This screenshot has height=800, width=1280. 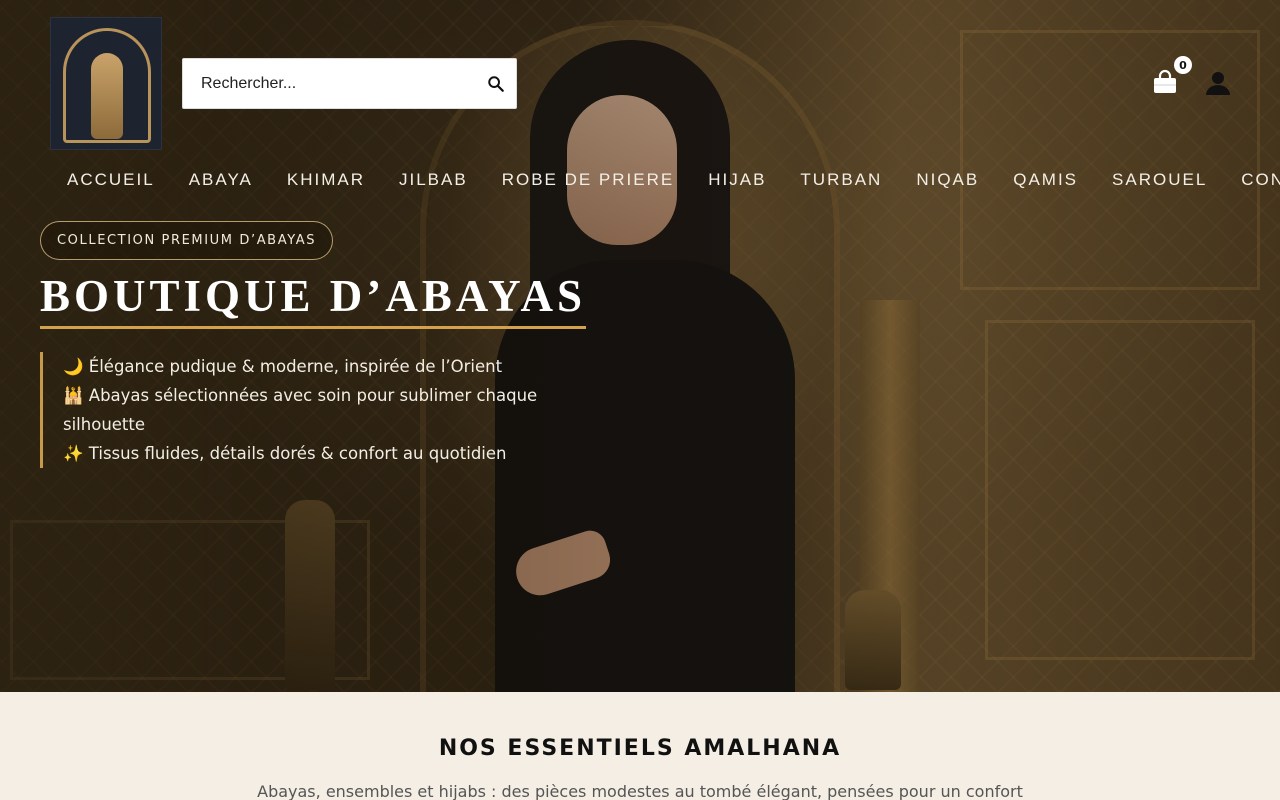 I want to click on site-logo, so click(x=106, y=83).